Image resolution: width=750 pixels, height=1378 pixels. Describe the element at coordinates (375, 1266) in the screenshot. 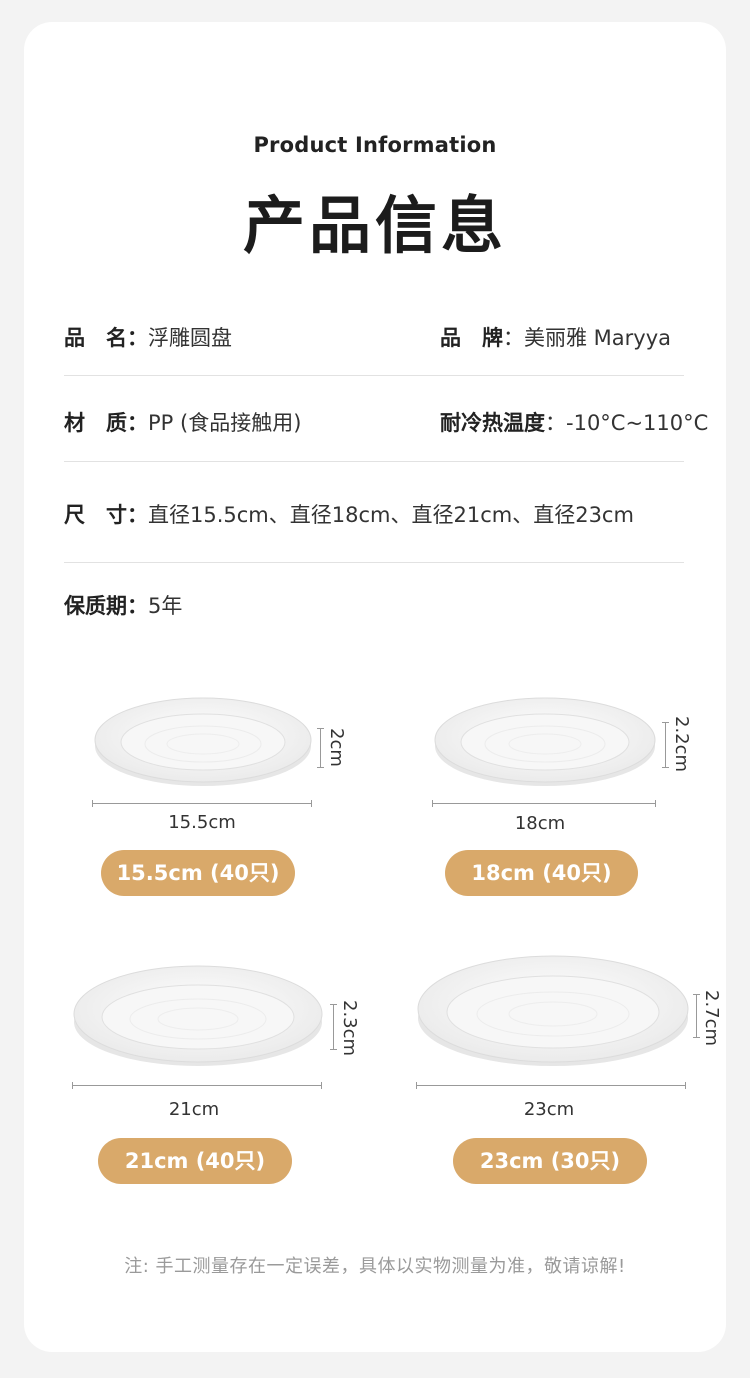

I see `measurement-note: 注: 手工测量存在一定误差，具体以实物测量为准，敬请谅解!` at that location.